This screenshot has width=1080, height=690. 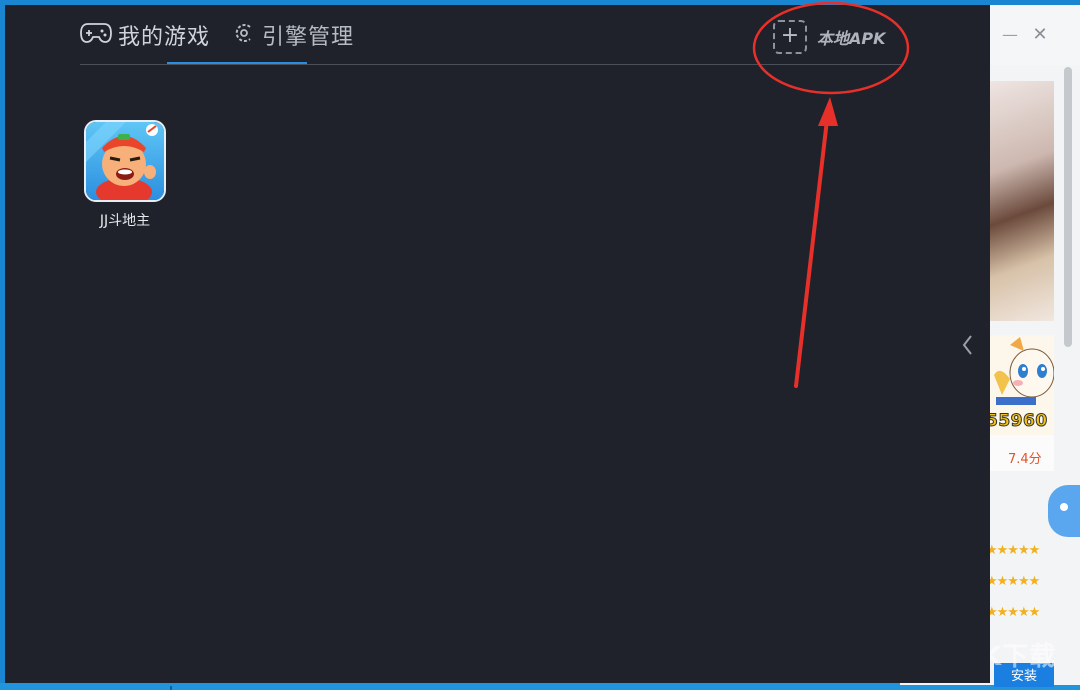 What do you see at coordinates (308, 37) in the screenshot?
I see `tab-engine-management-label: 引擎管理` at bounding box center [308, 37].